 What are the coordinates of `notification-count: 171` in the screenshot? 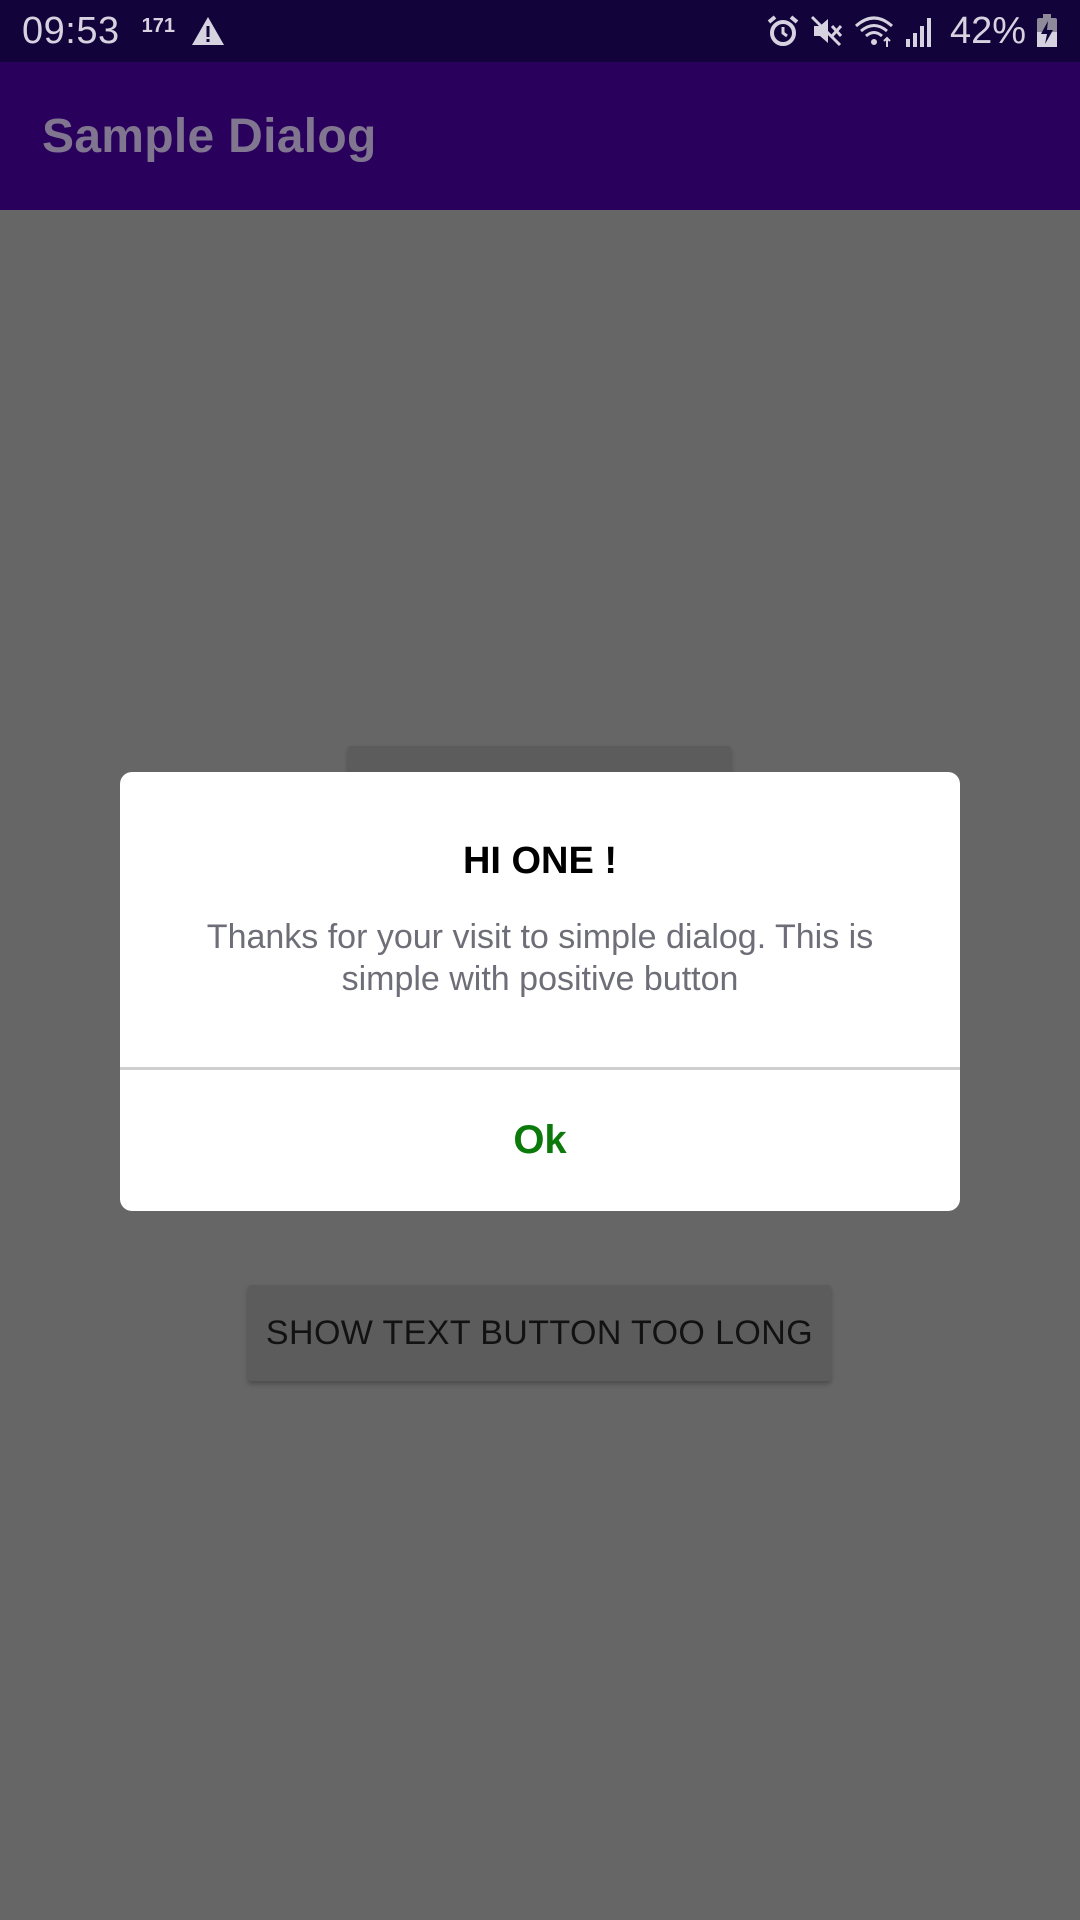 It's located at (158, 25).